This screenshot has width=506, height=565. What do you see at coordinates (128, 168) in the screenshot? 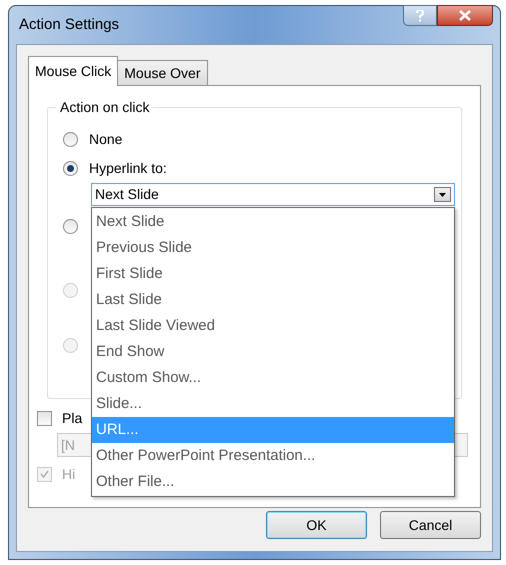
I see `radio-label: Hyperlink to:` at bounding box center [128, 168].